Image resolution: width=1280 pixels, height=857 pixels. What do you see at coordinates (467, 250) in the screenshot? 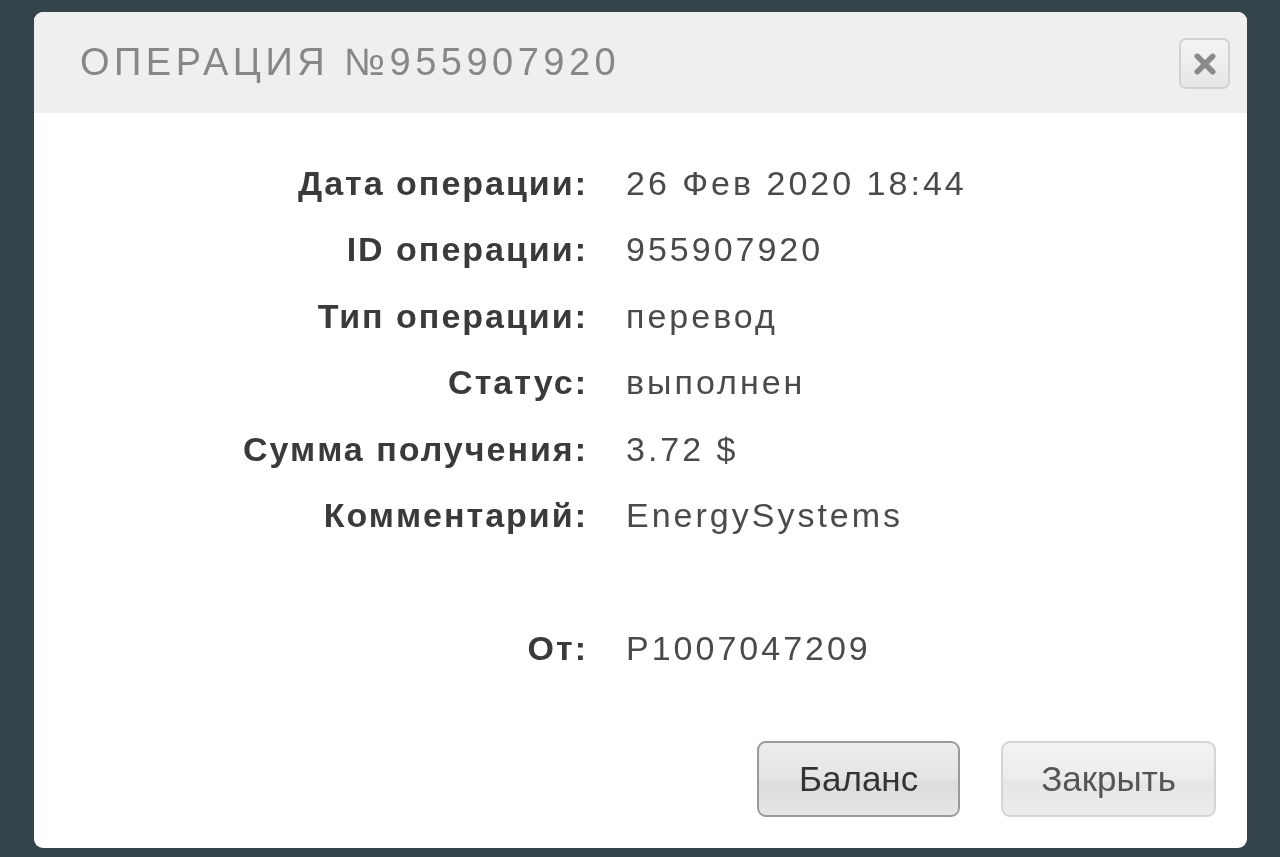
I see `field-label: ID операции:` at bounding box center [467, 250].